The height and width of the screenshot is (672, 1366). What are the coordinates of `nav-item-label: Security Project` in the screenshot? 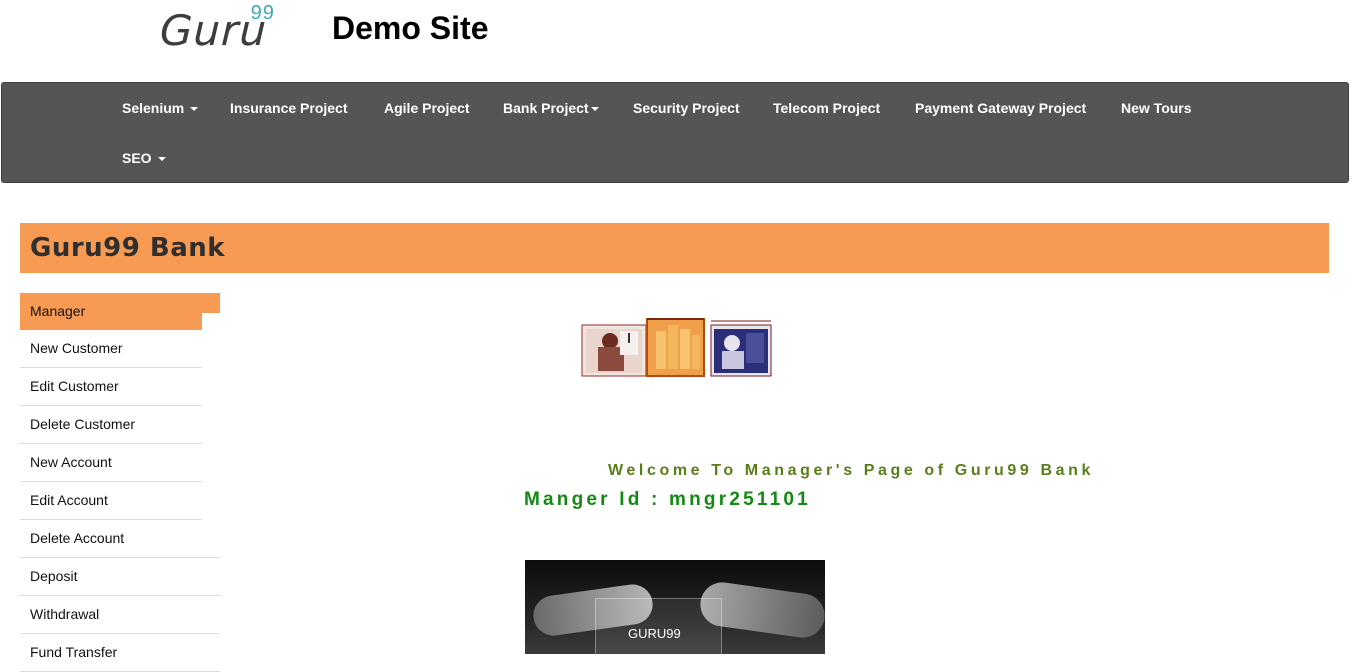 It's located at (686, 108).